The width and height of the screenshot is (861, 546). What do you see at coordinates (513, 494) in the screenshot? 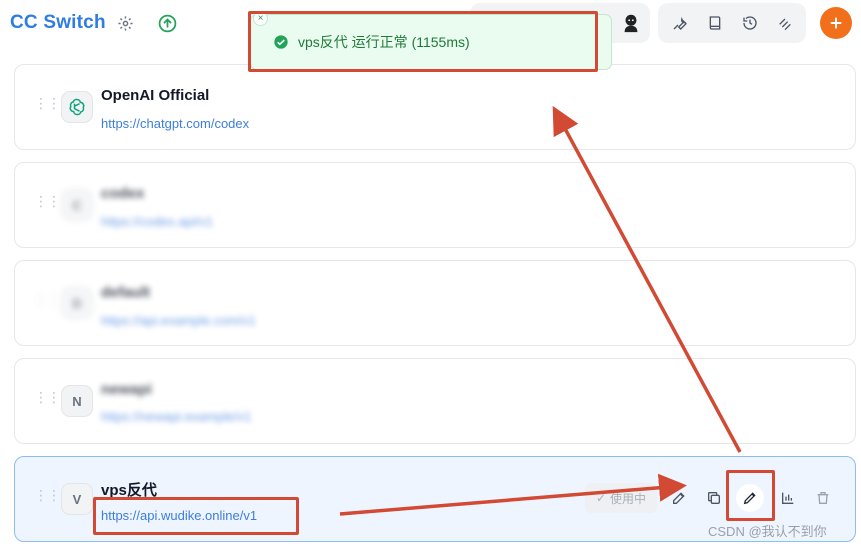
I see `annotation-arrow-url-to-test` at bounding box center [513, 494].